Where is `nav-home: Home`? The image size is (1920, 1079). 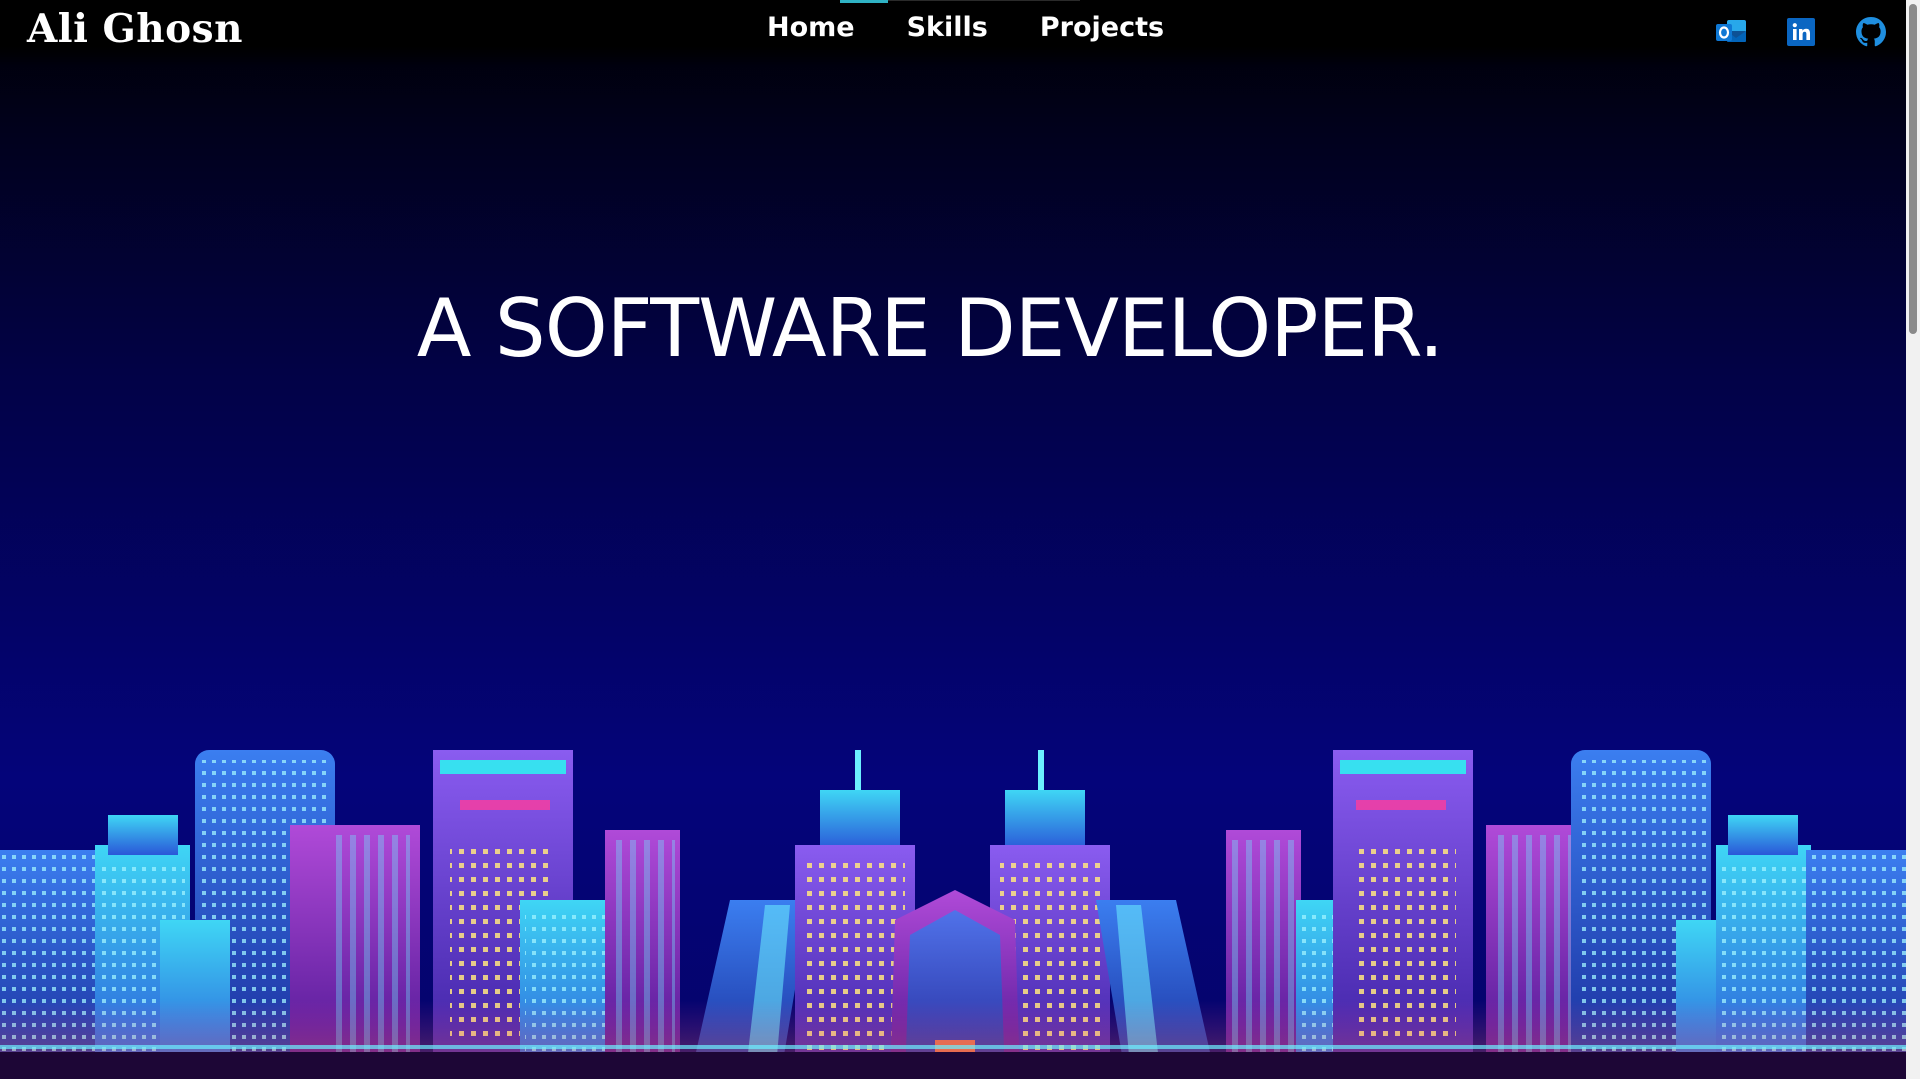
nav-home: Home is located at coordinates (811, 27).